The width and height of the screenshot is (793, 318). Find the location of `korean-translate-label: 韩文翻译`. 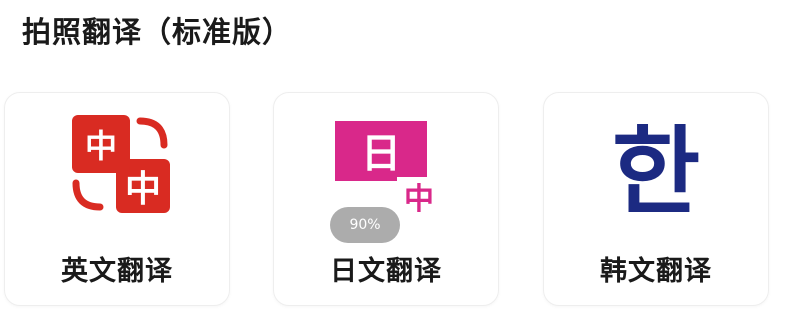

korean-translate-label: 韩文翻译 is located at coordinates (656, 271).